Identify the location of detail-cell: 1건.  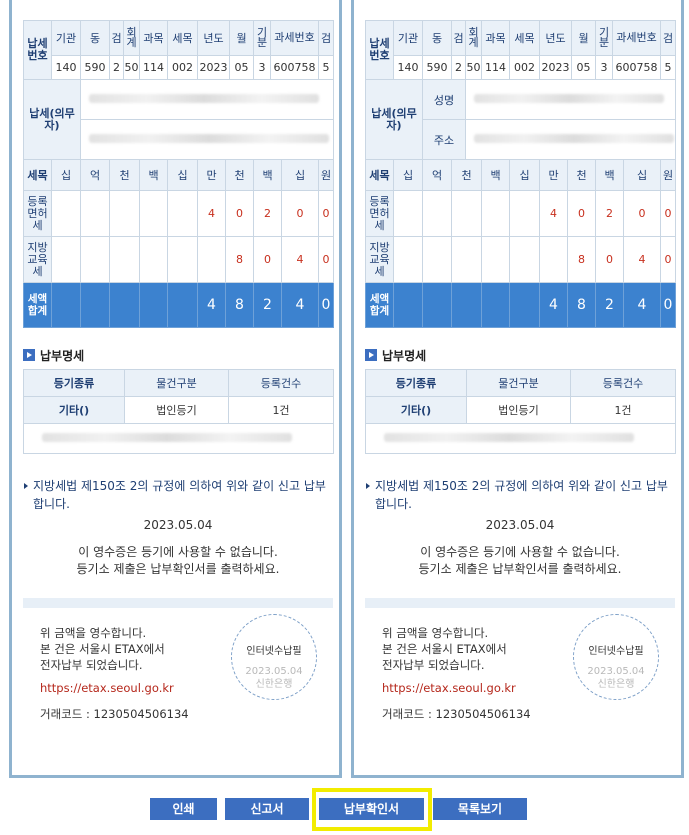
(623, 410).